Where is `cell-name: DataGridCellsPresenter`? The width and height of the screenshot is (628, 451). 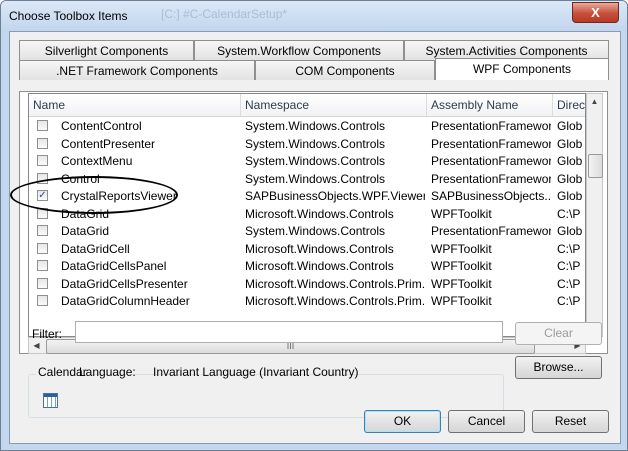
cell-name: DataGridCellsPresenter is located at coordinates (124, 283).